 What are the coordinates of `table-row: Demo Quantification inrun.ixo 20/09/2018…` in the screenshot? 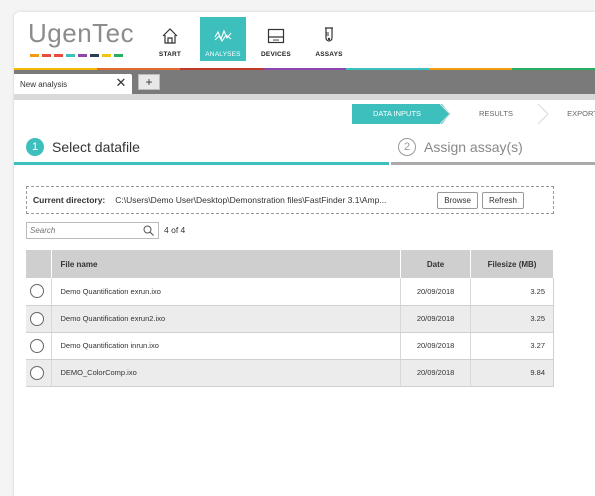 It's located at (290, 346).